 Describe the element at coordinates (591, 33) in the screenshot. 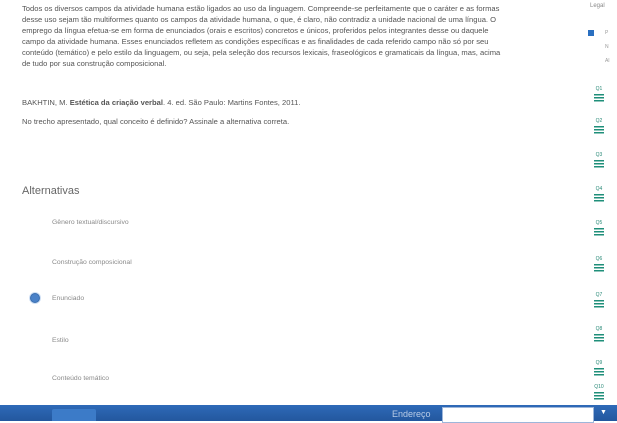

I see `flag-icon` at that location.